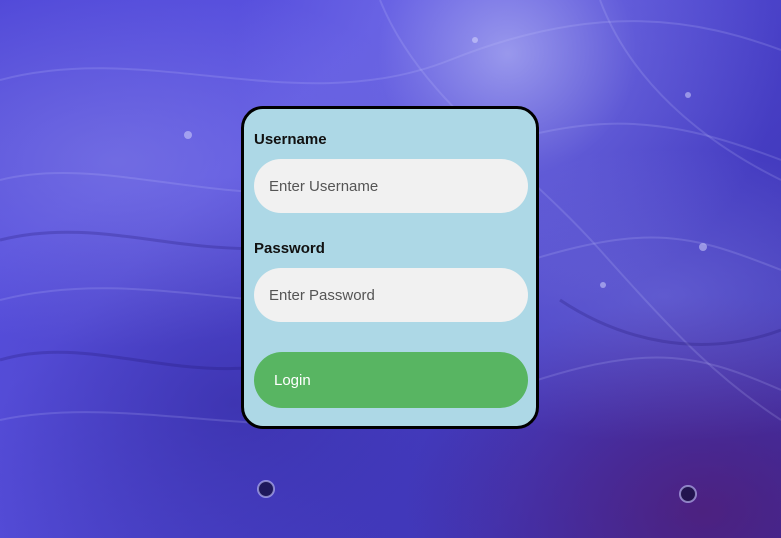 Image resolution: width=781 pixels, height=538 pixels. Describe the element at coordinates (391, 295) in the screenshot. I see `password-input` at that location.